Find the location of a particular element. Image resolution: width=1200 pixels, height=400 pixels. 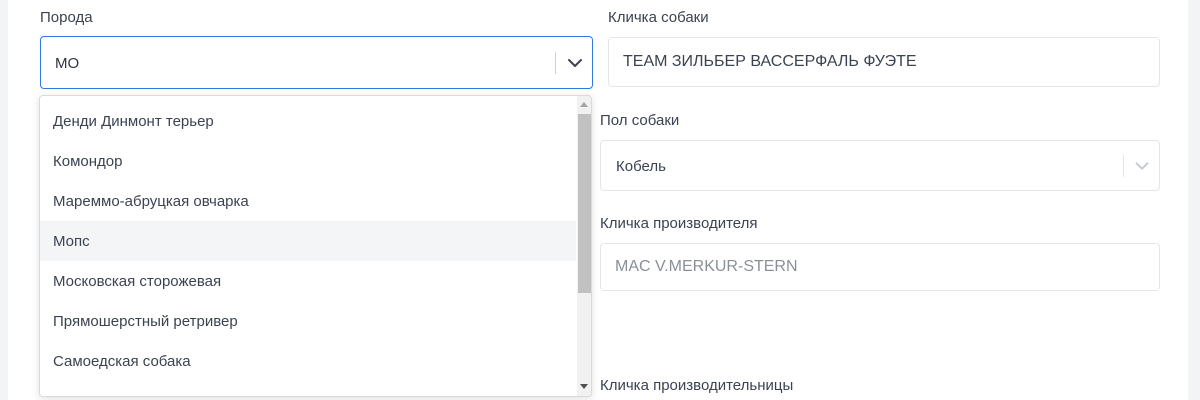

dropdown-option: Прямошерстный ретривер is located at coordinates (308, 321).